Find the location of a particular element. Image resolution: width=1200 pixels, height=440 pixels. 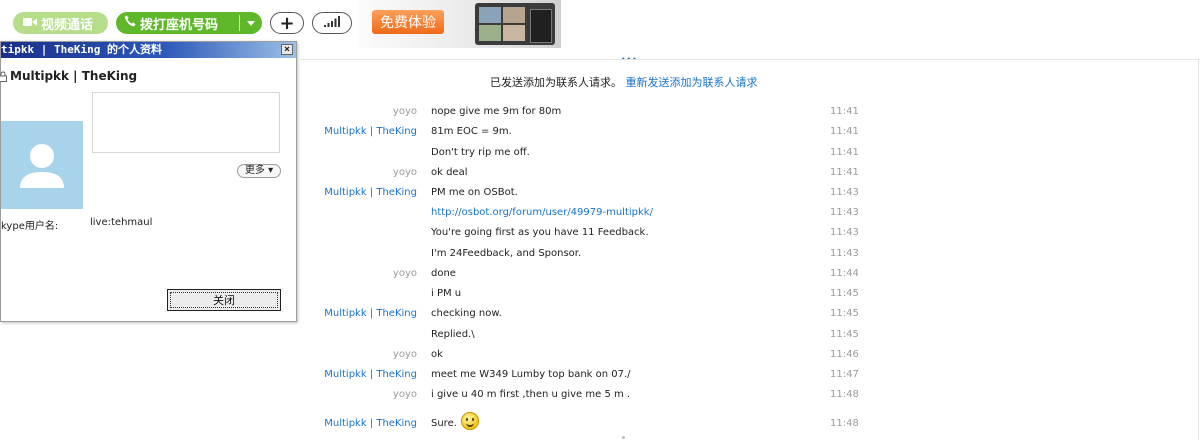

add-button: + is located at coordinates (287, 23).